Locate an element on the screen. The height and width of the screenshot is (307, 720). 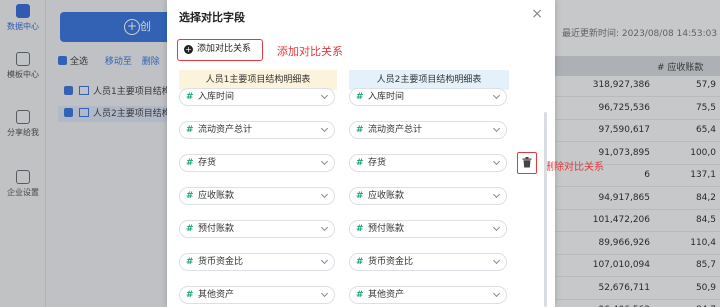
field-select-table-2: # 流动资产总计 is located at coordinates (428, 130).